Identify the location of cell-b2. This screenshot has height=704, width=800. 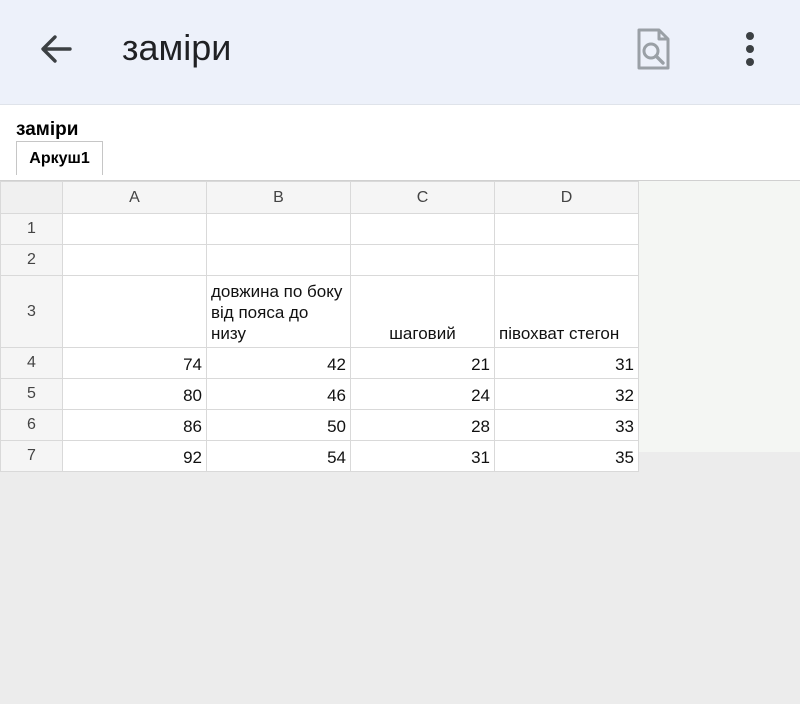
(278, 260).